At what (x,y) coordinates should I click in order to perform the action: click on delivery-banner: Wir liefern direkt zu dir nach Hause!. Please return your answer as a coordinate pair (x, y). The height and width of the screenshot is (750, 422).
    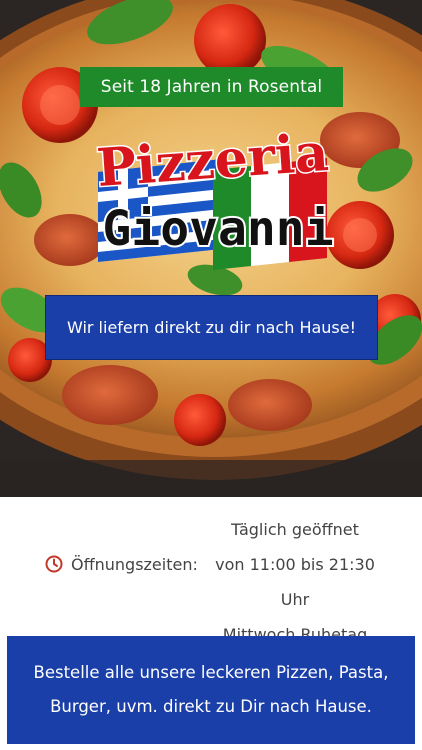
    Looking at the image, I should click on (211, 327).